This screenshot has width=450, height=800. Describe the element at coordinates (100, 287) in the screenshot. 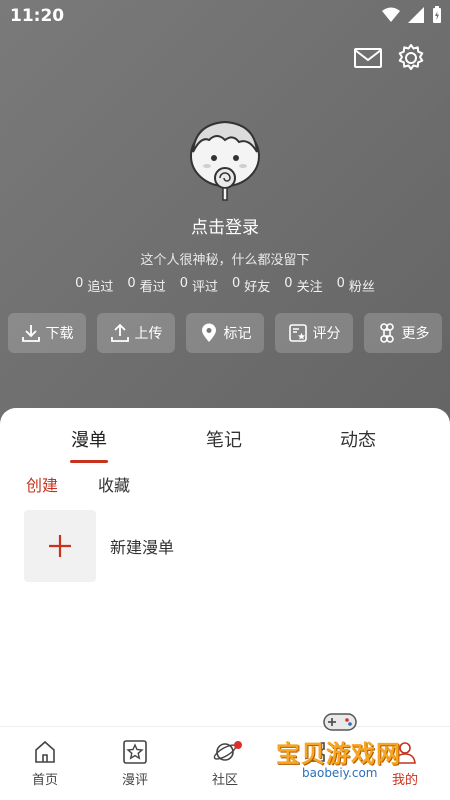

I see `stat-label: 追过` at that location.